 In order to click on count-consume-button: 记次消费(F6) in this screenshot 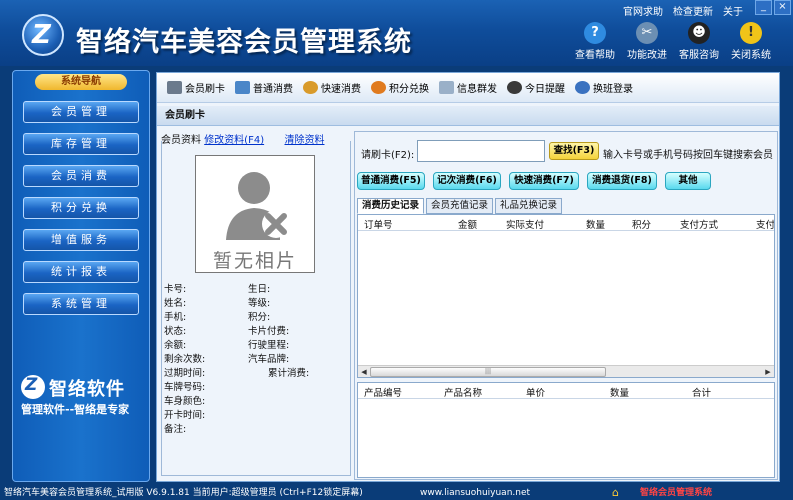, I will do `click(467, 181)`.